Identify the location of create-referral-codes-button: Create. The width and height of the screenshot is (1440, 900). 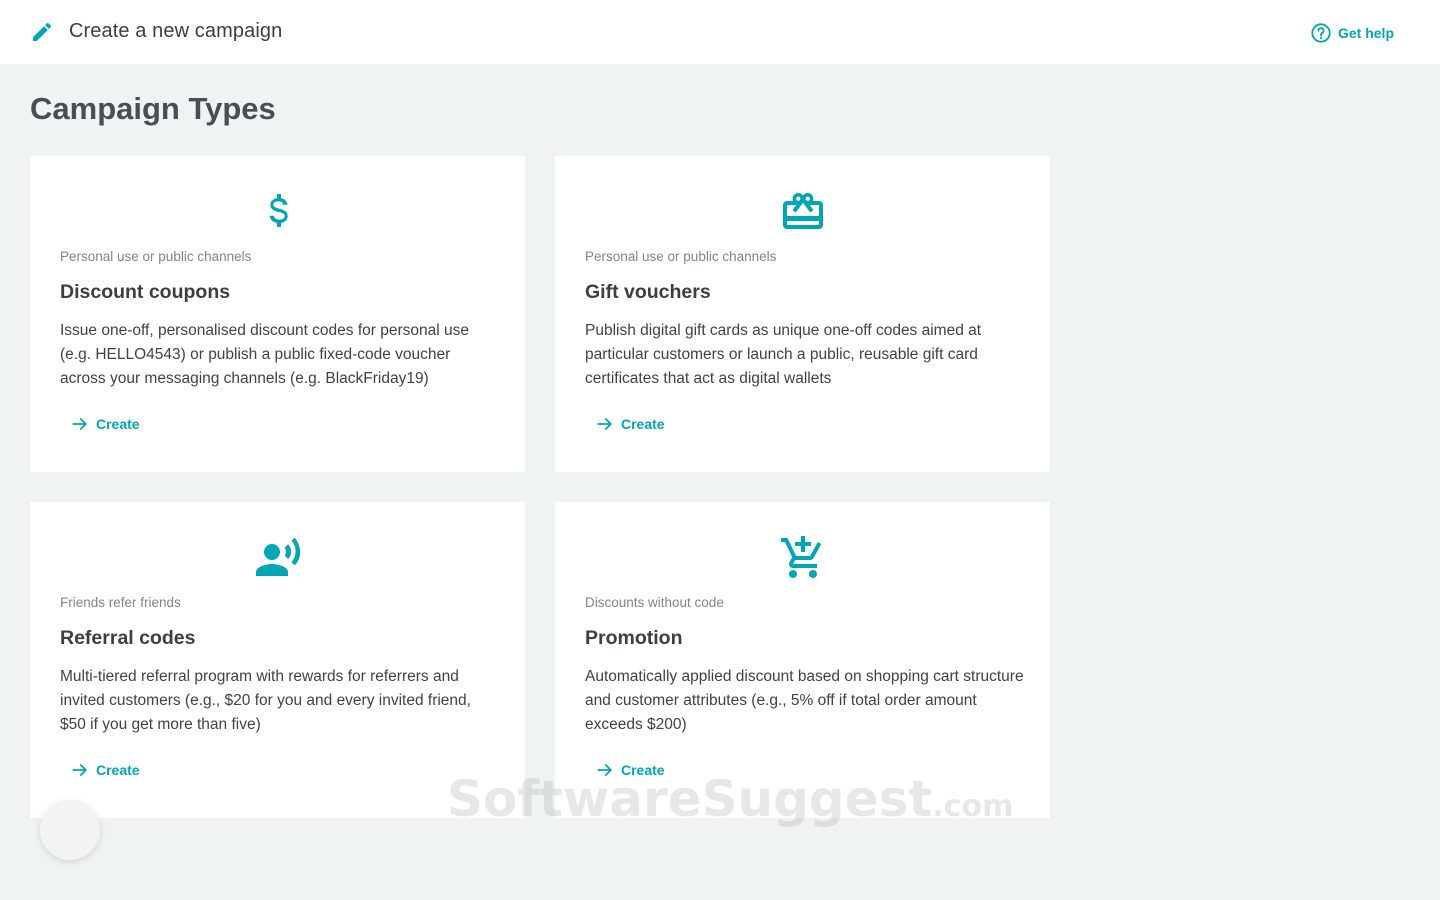
(105, 770).